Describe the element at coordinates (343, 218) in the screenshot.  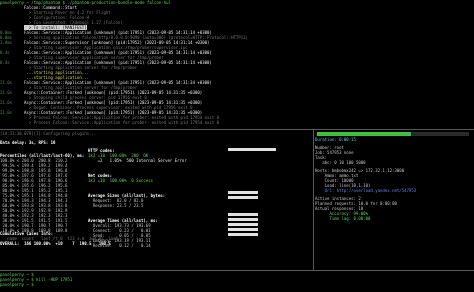
I see `time-lag: Time lag: 0:00:00` at that location.